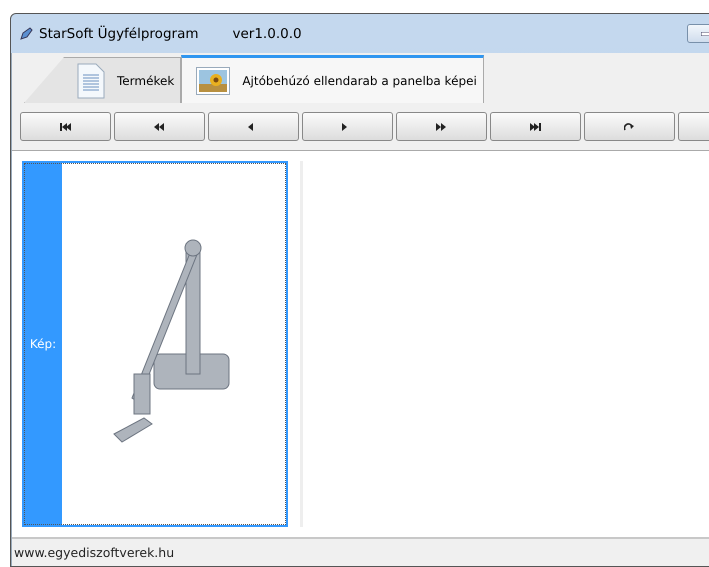  What do you see at coordinates (267, 34) in the screenshot?
I see `version-label: ver1.0.0.0` at bounding box center [267, 34].